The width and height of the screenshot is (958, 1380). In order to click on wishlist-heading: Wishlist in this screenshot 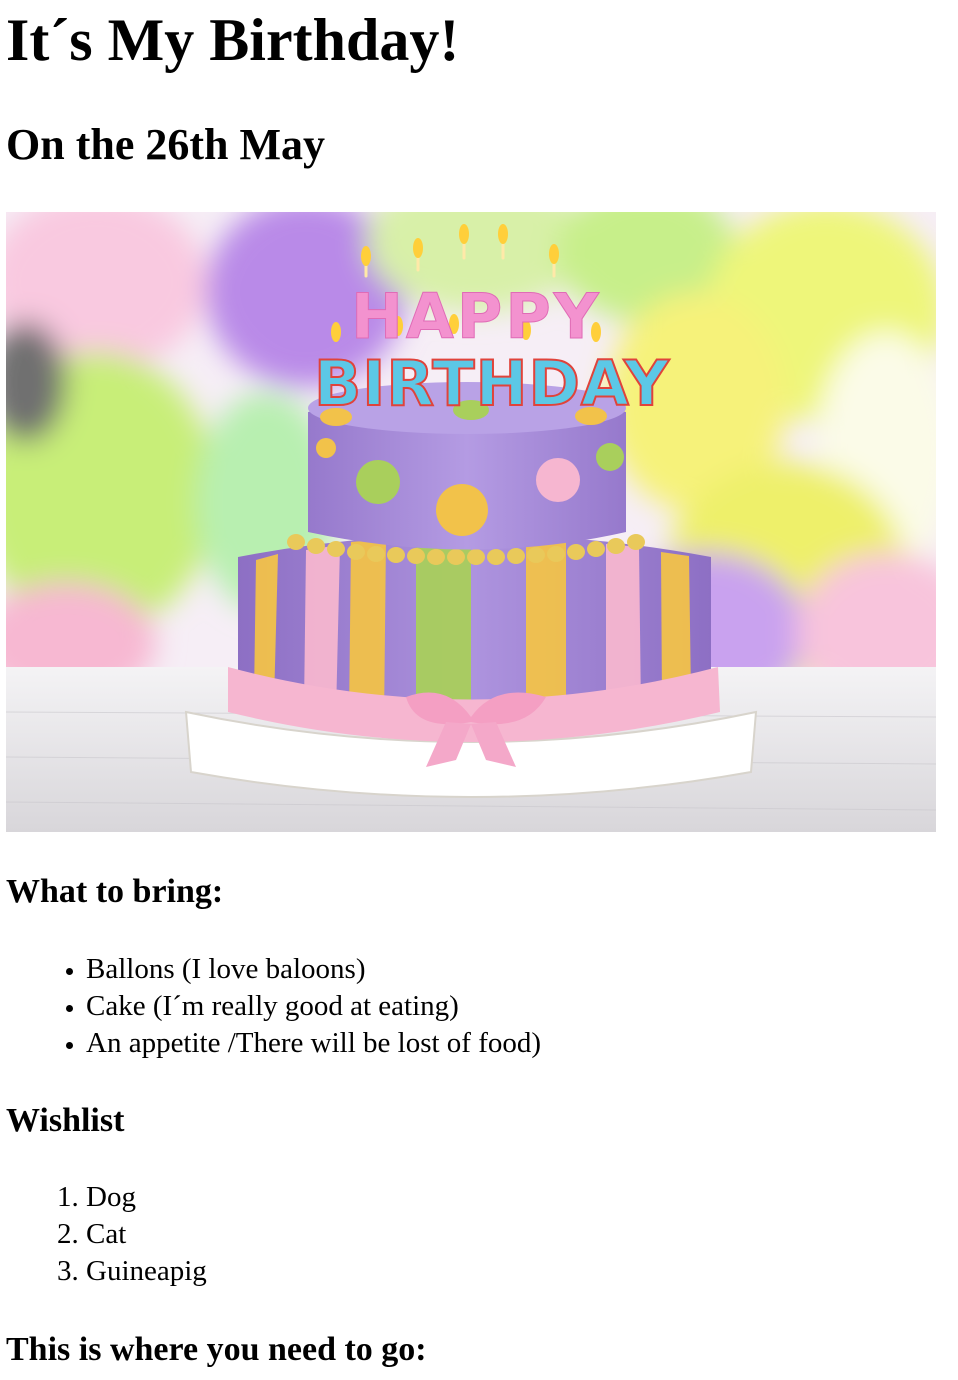, I will do `click(65, 1120)`.